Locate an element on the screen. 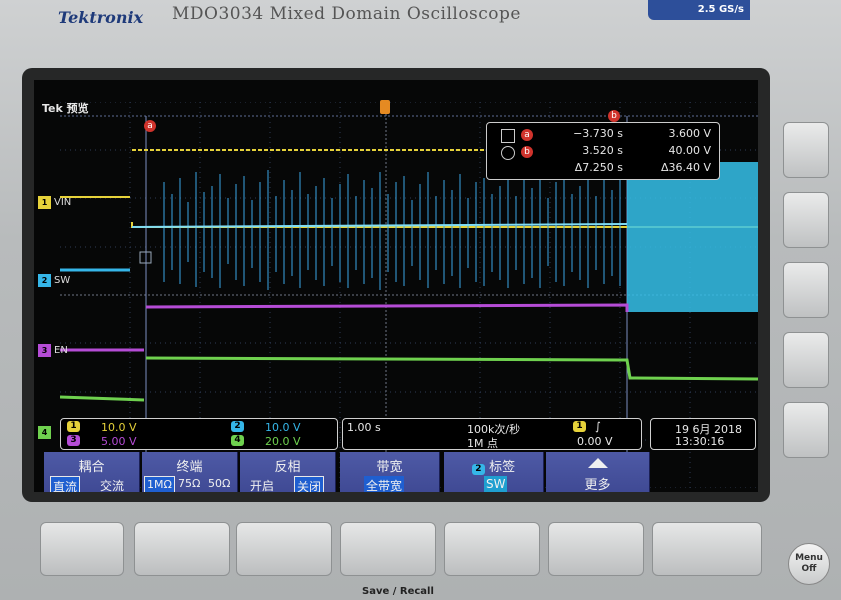  square-icon is located at coordinates (508, 136).